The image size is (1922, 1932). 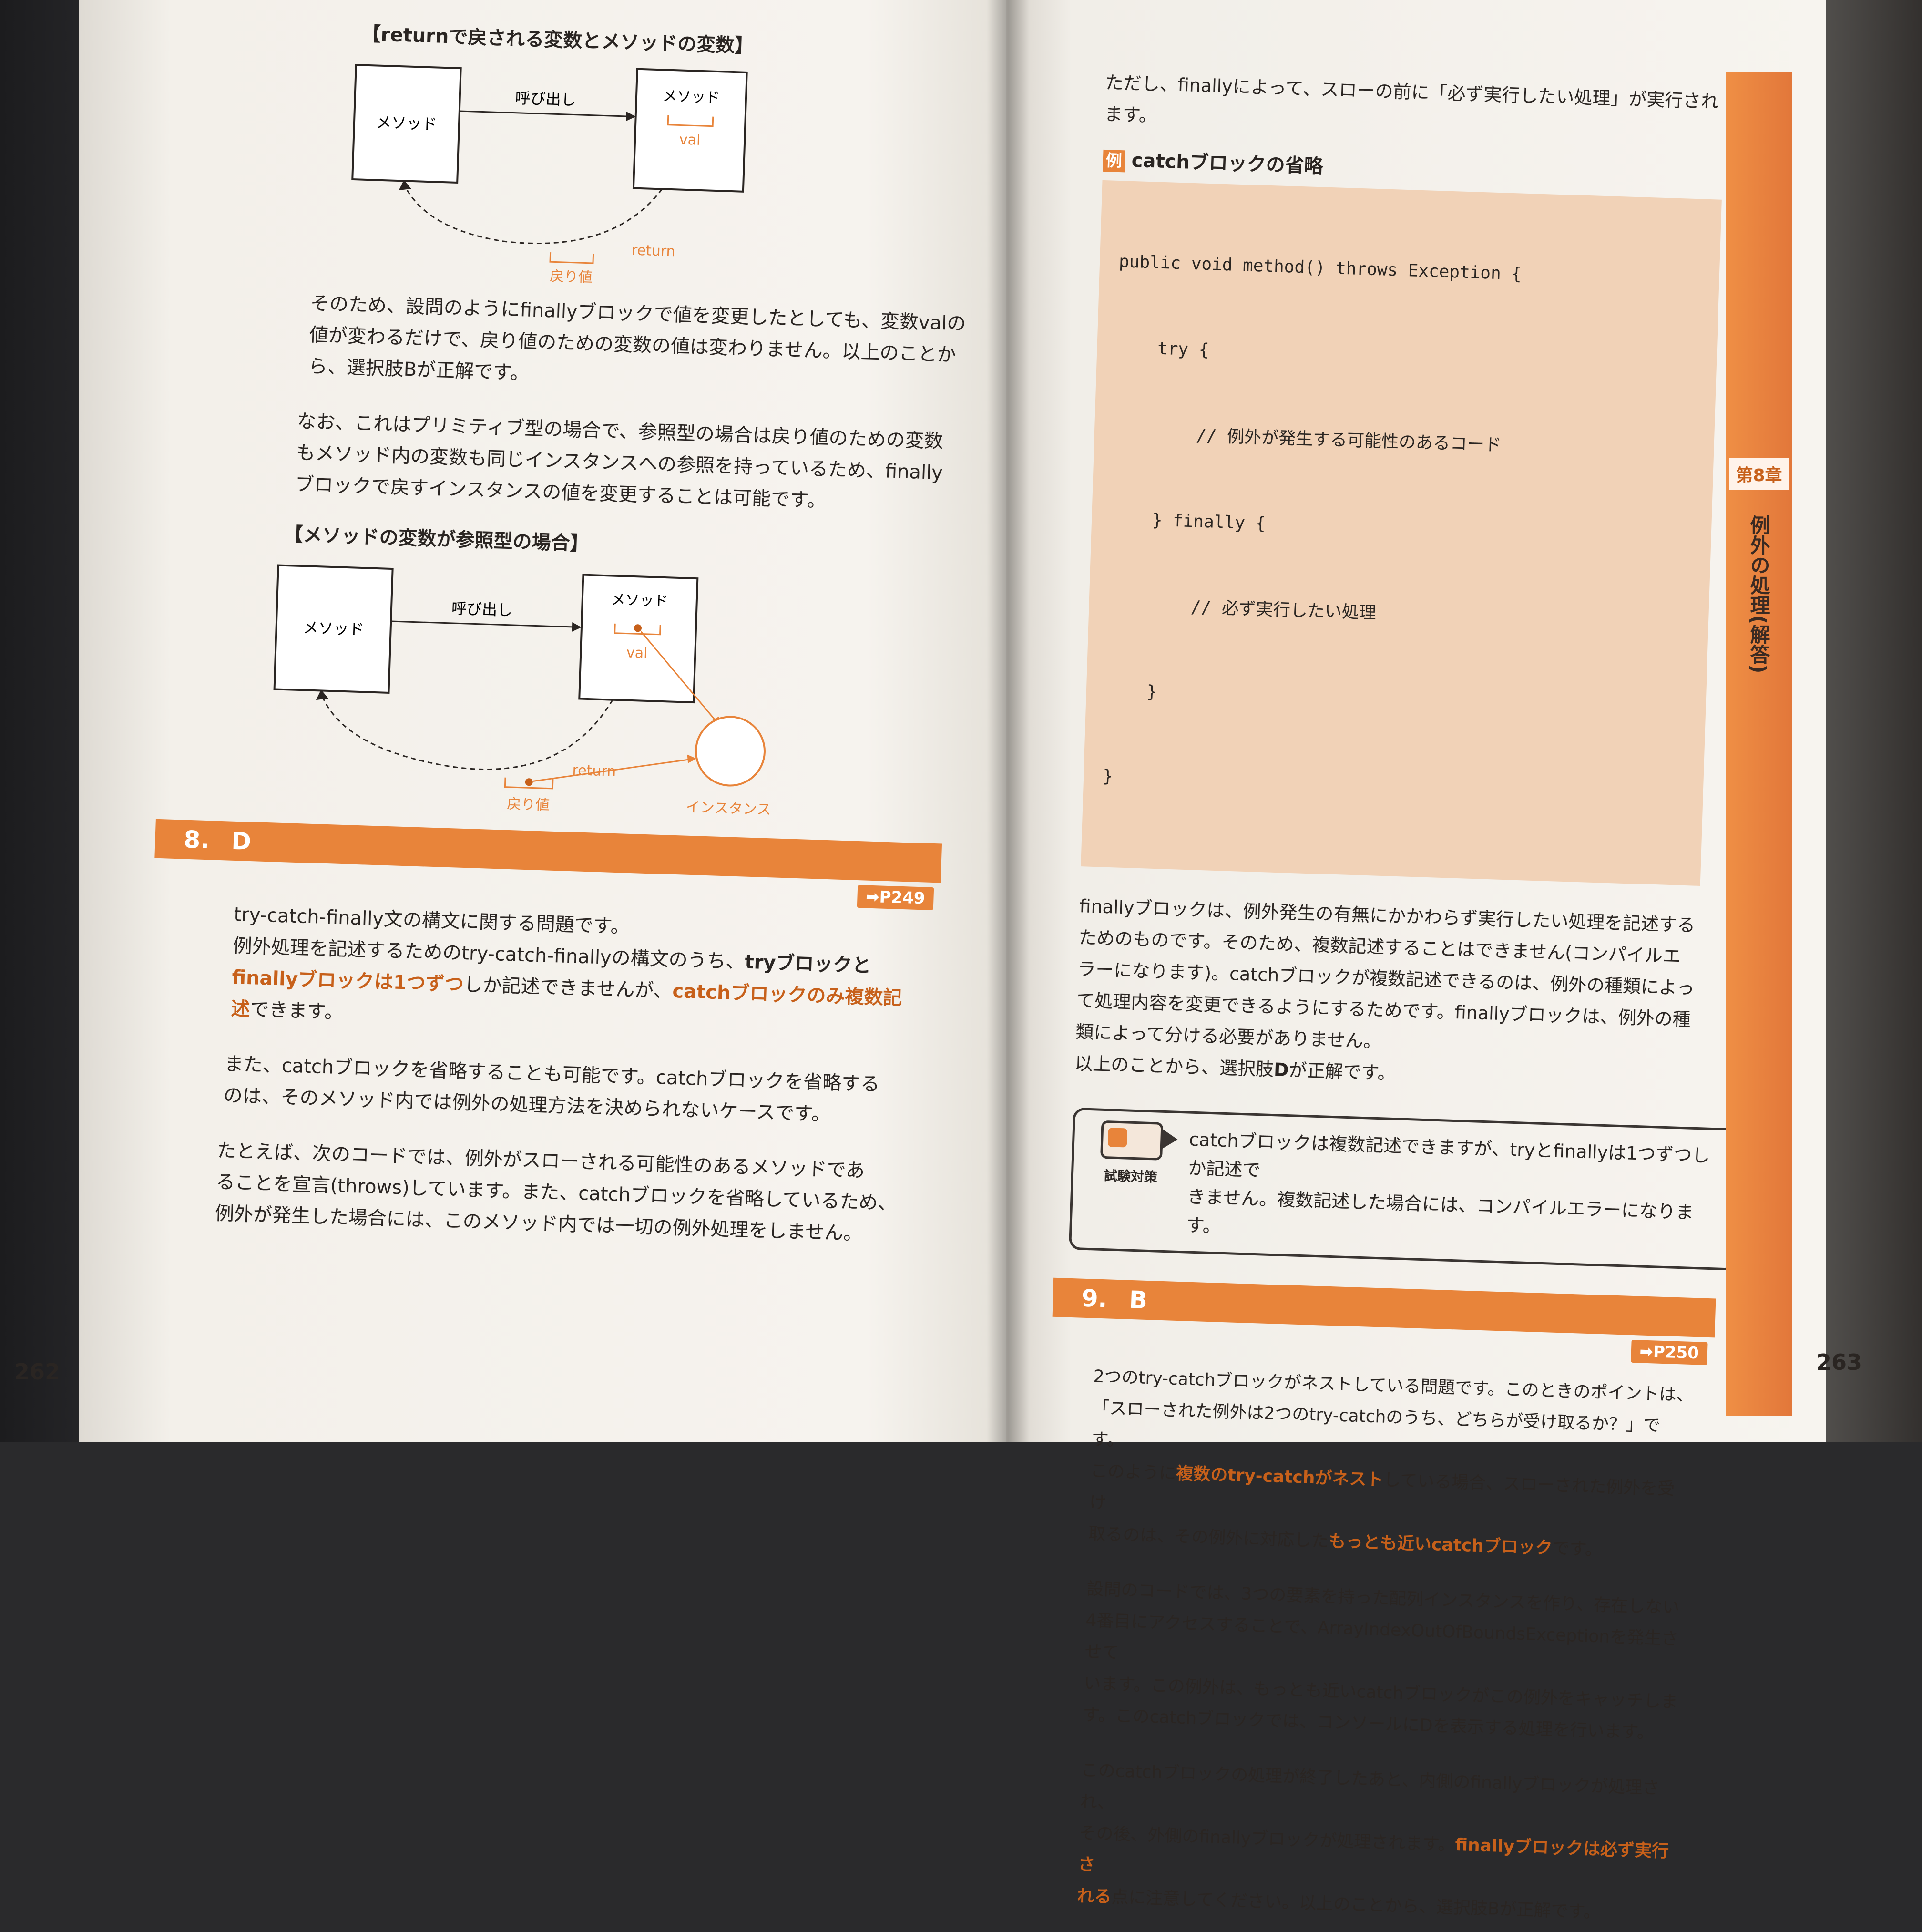 What do you see at coordinates (407, 123) in the screenshot?
I see `diagram1-caller-label: メソッド` at bounding box center [407, 123].